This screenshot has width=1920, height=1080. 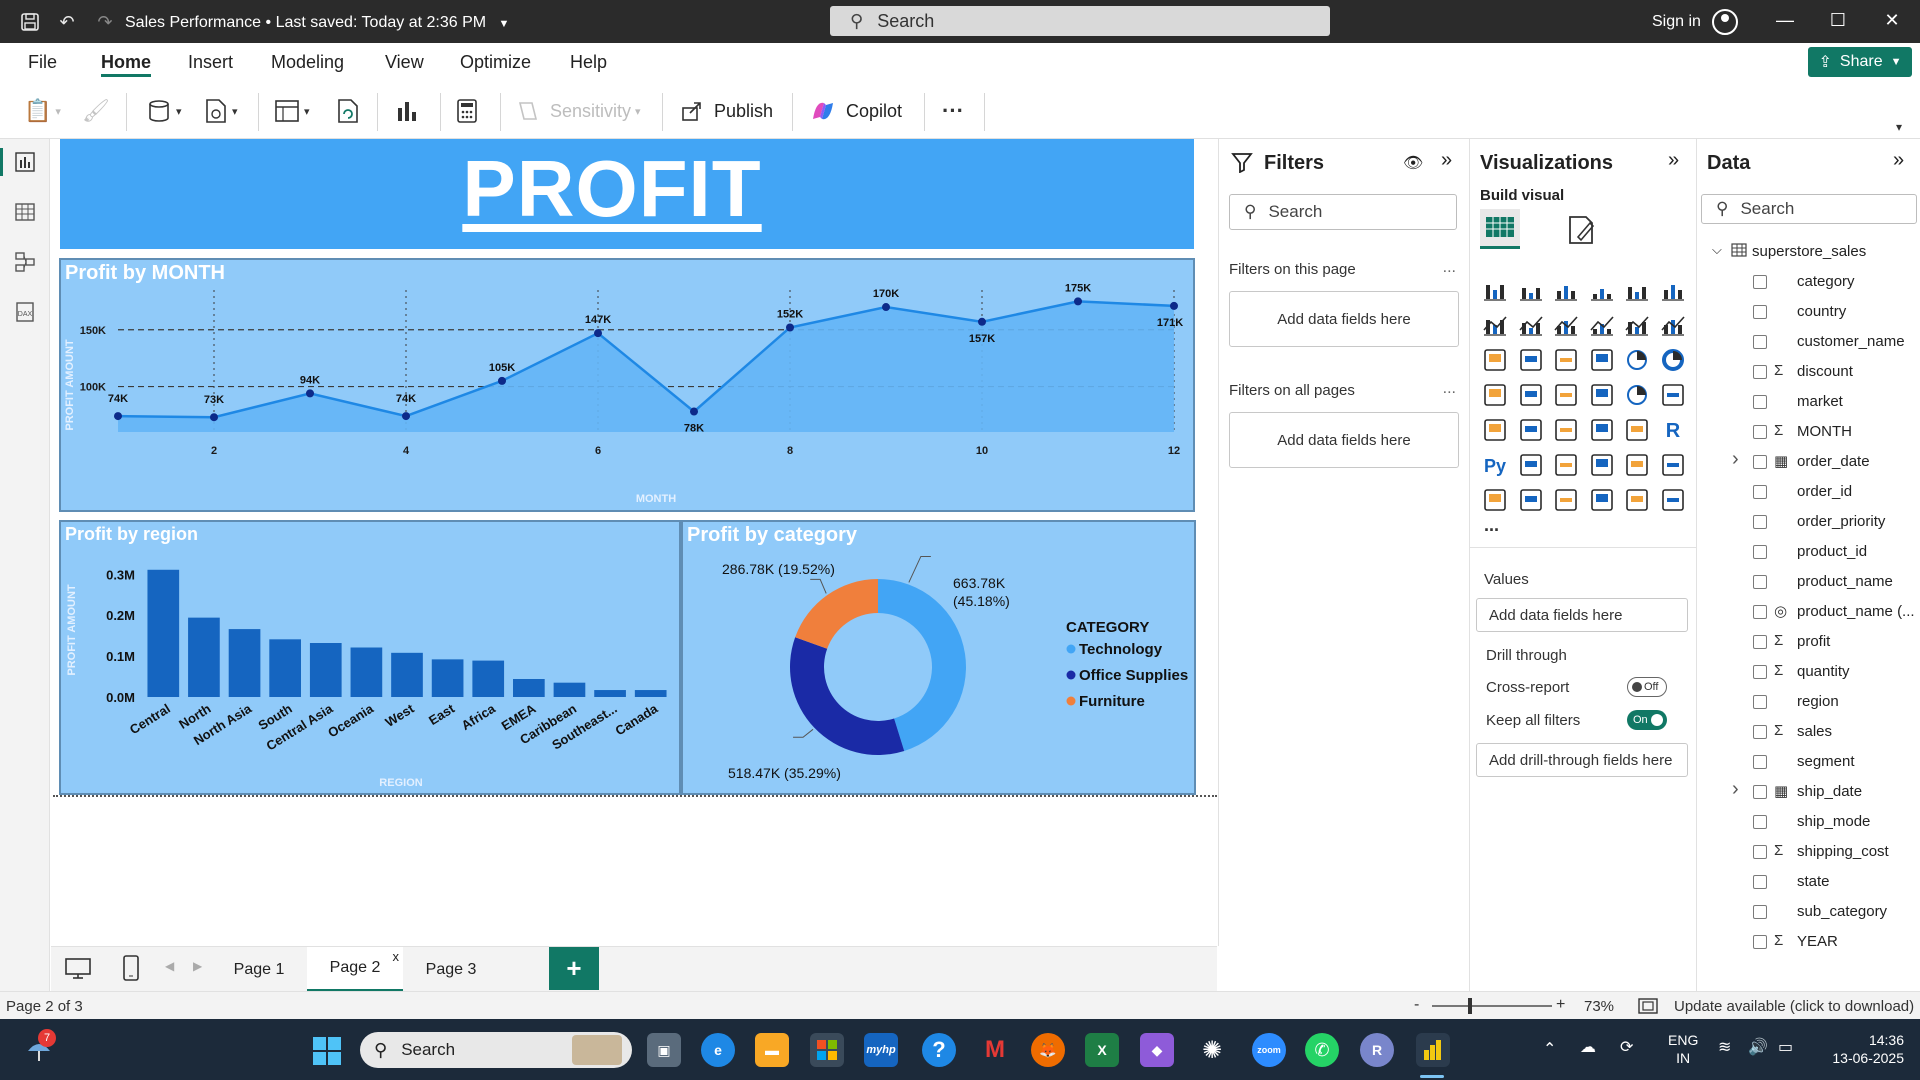 I want to click on arcgis-icon, so click(x=1602, y=500).